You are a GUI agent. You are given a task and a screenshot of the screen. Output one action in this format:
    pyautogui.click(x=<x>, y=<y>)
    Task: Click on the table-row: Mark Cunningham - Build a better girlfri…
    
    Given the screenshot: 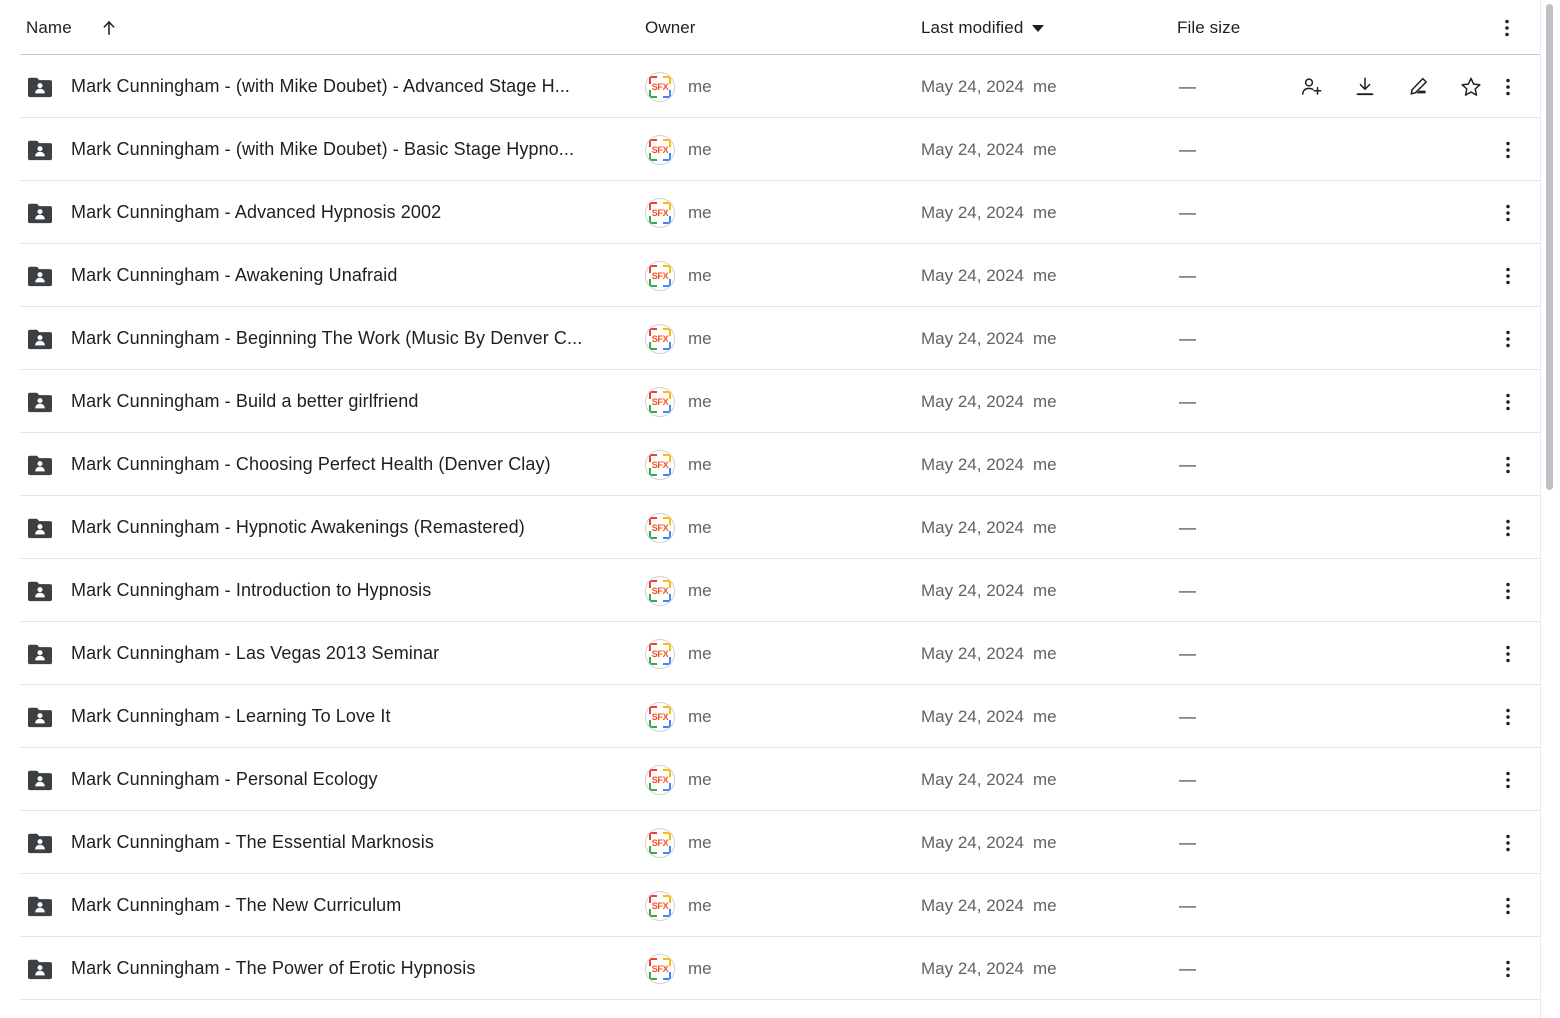 What is the action you would take?
    pyautogui.click(x=780, y=401)
    